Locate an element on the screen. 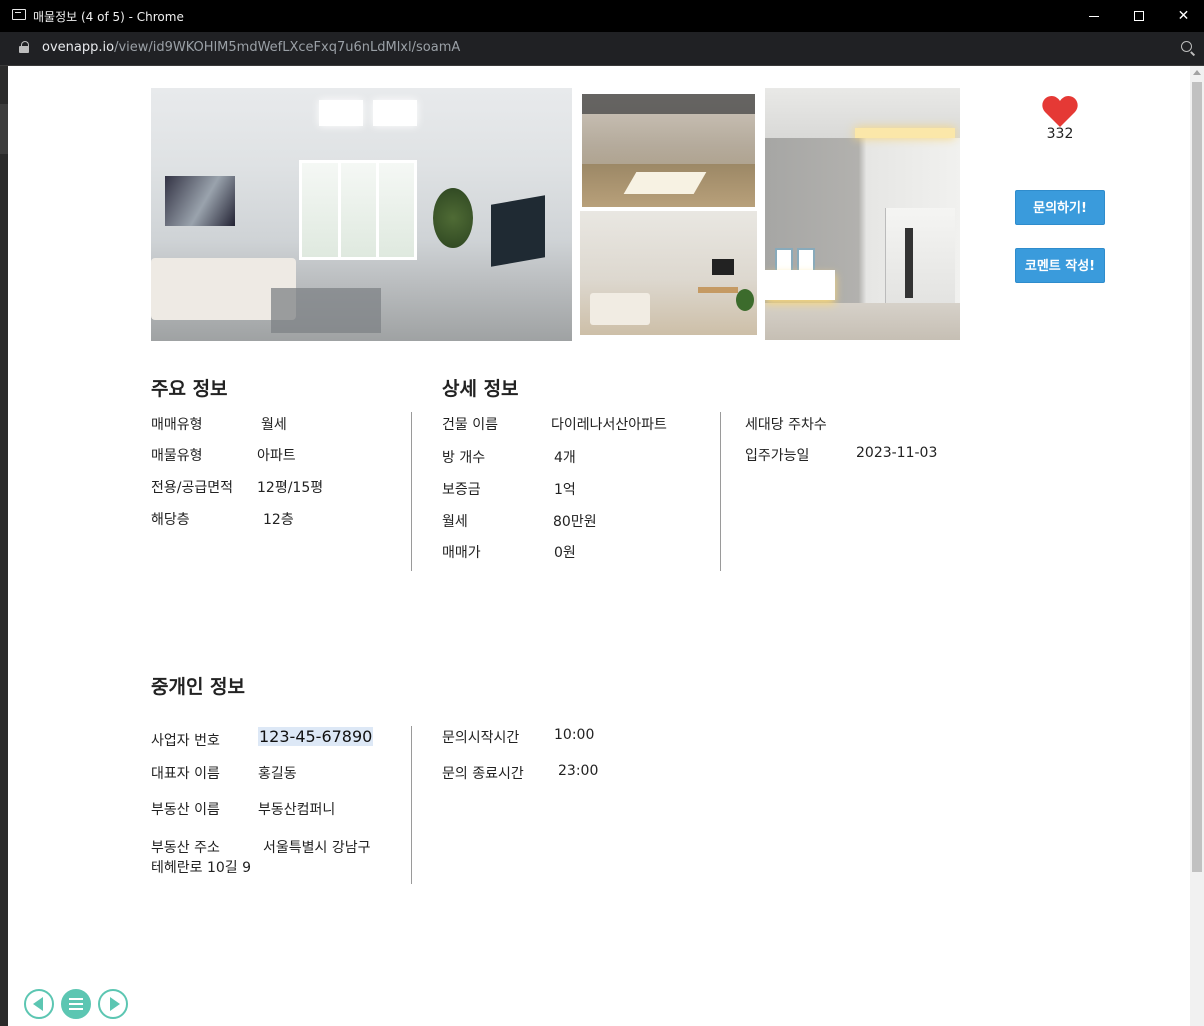 This screenshot has height=1026, width=1204. main-photo-living-room is located at coordinates (361, 214).